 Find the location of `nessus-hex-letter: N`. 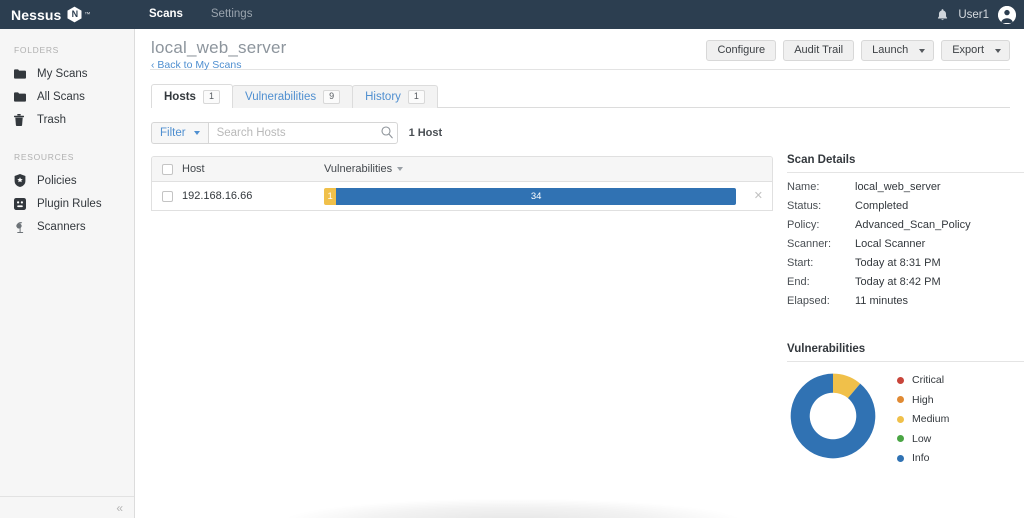

nessus-hex-letter: N is located at coordinates (75, 14).